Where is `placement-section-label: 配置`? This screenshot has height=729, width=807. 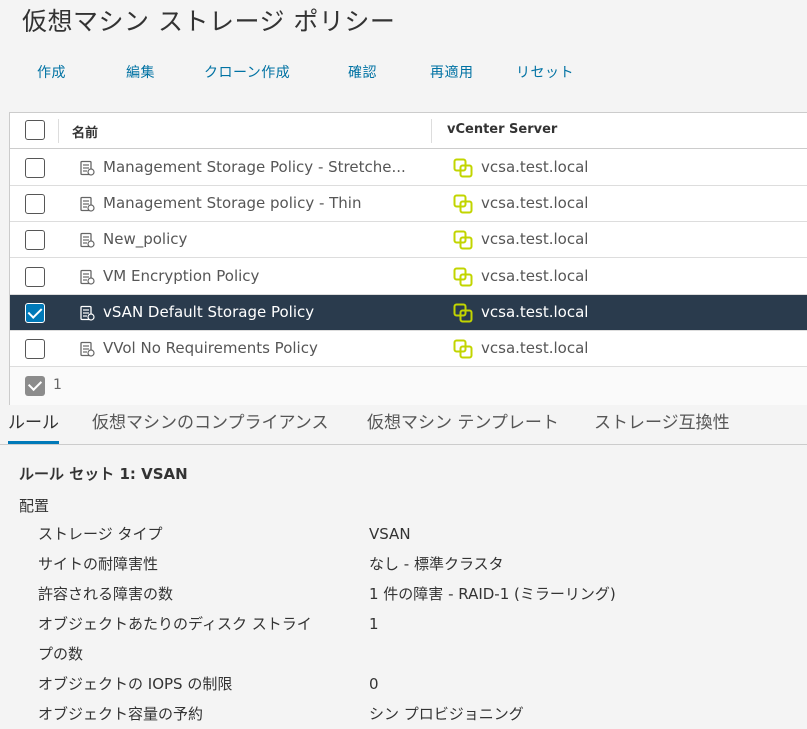 placement-section-label: 配置 is located at coordinates (34, 506).